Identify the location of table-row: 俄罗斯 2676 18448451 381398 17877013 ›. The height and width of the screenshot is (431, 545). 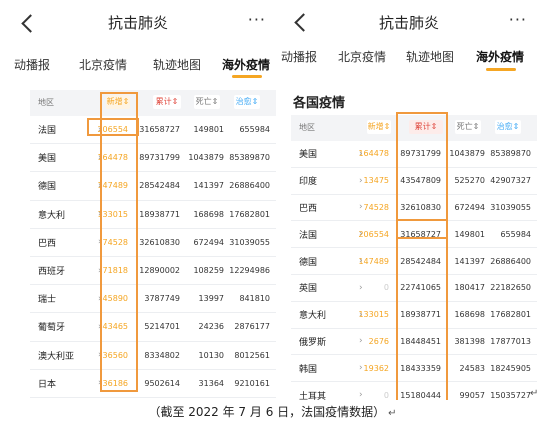
(414, 342).